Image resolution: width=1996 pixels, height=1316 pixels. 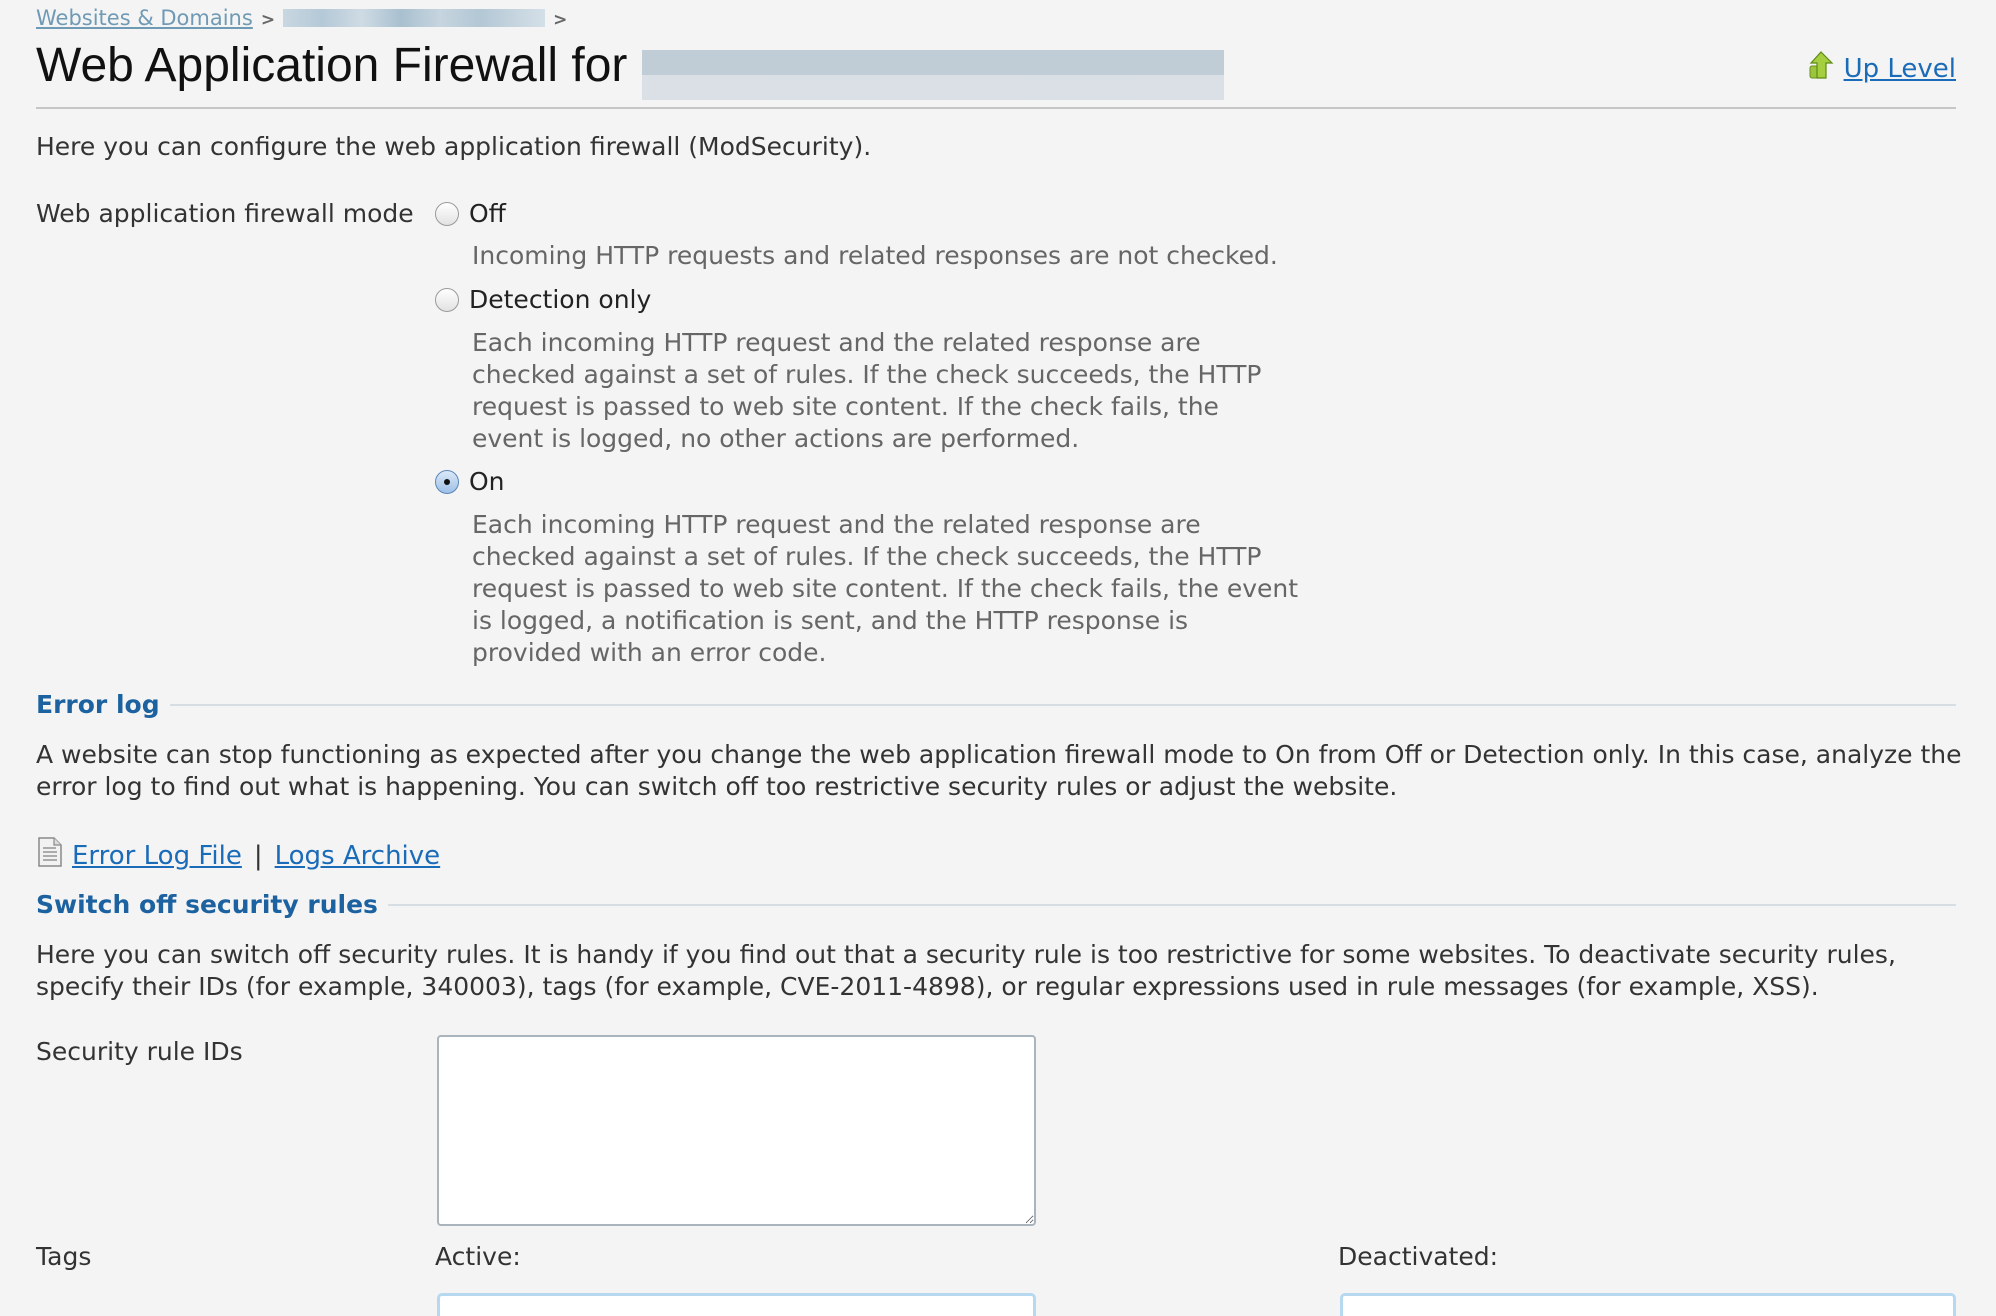 What do you see at coordinates (736, 1304) in the screenshot?
I see `active-tags-list` at bounding box center [736, 1304].